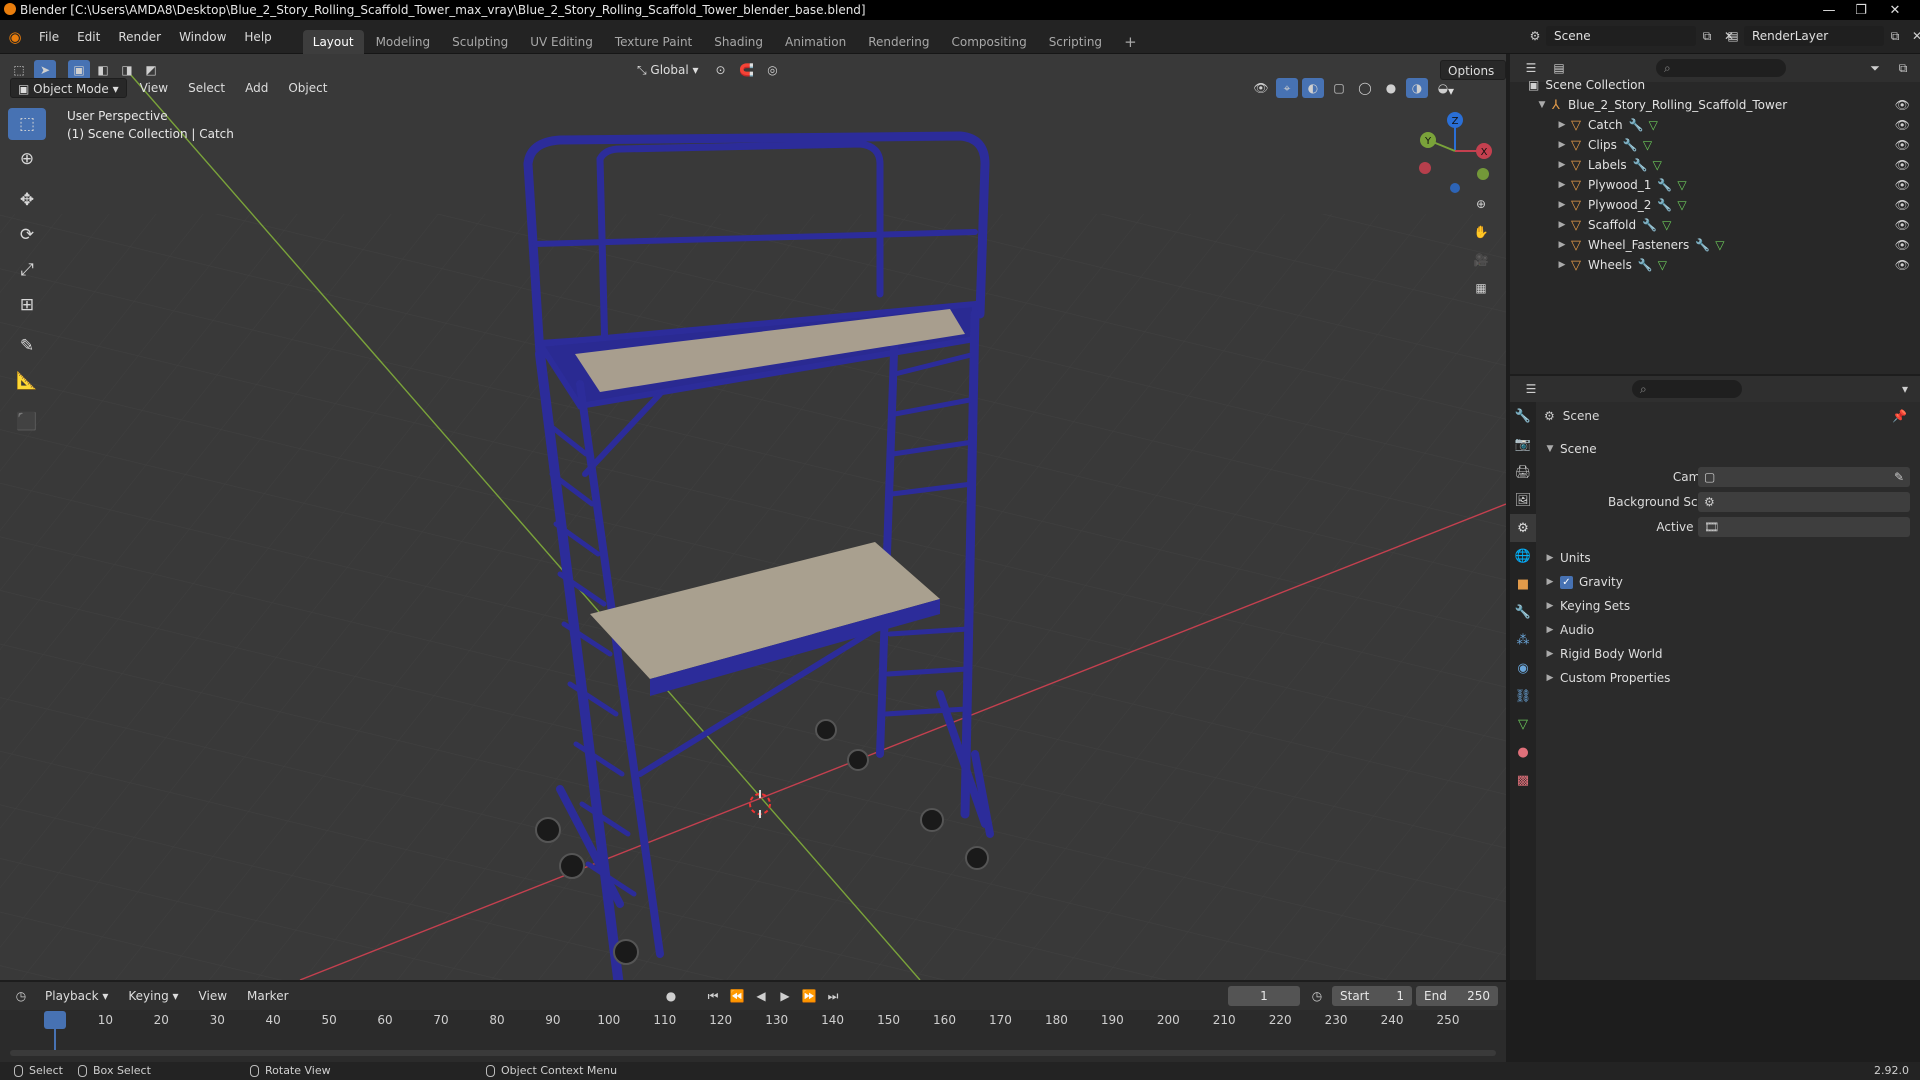 The width and height of the screenshot is (1920, 1080). What do you see at coordinates (27, 235) in the screenshot?
I see `rotate-tool-icon: ⟳` at bounding box center [27, 235].